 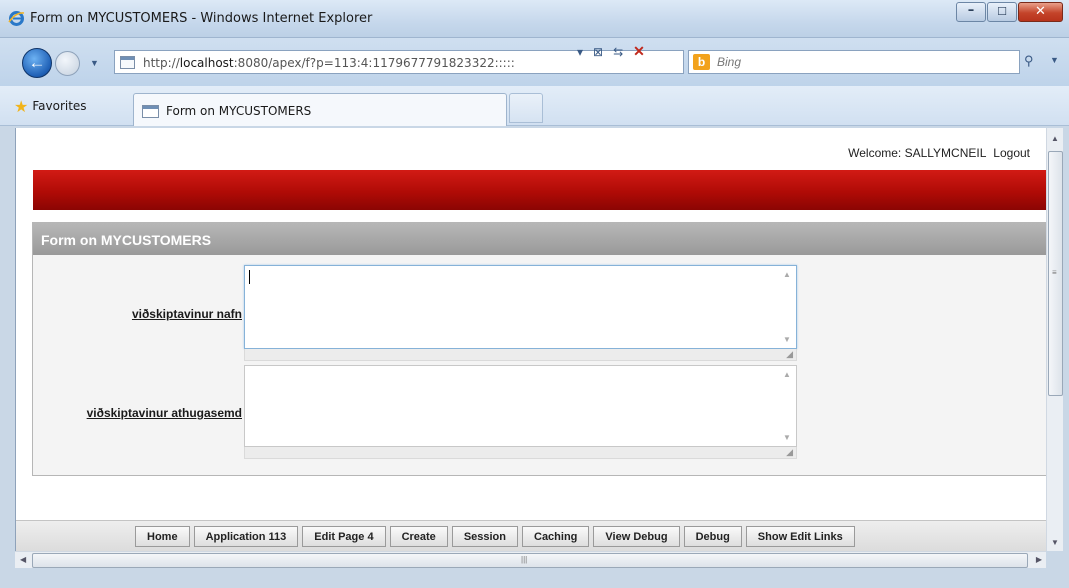 What do you see at coordinates (161, 63) in the screenshot?
I see `url-prefix: http://` at bounding box center [161, 63].